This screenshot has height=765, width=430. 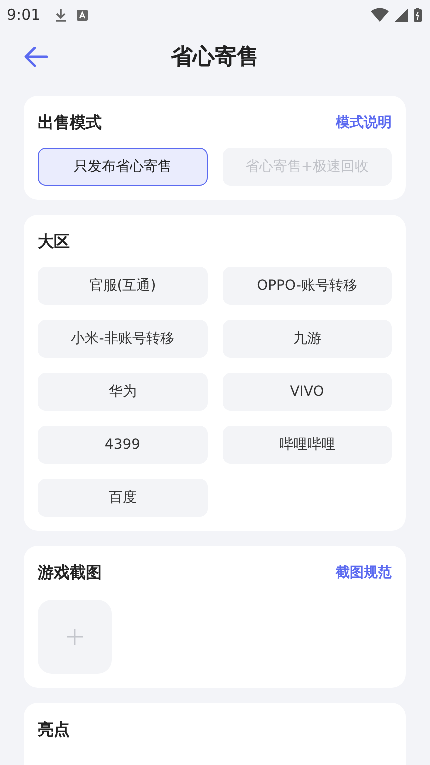 What do you see at coordinates (123, 167) in the screenshot?
I see `mode-option: 只发布省心寄售` at bounding box center [123, 167].